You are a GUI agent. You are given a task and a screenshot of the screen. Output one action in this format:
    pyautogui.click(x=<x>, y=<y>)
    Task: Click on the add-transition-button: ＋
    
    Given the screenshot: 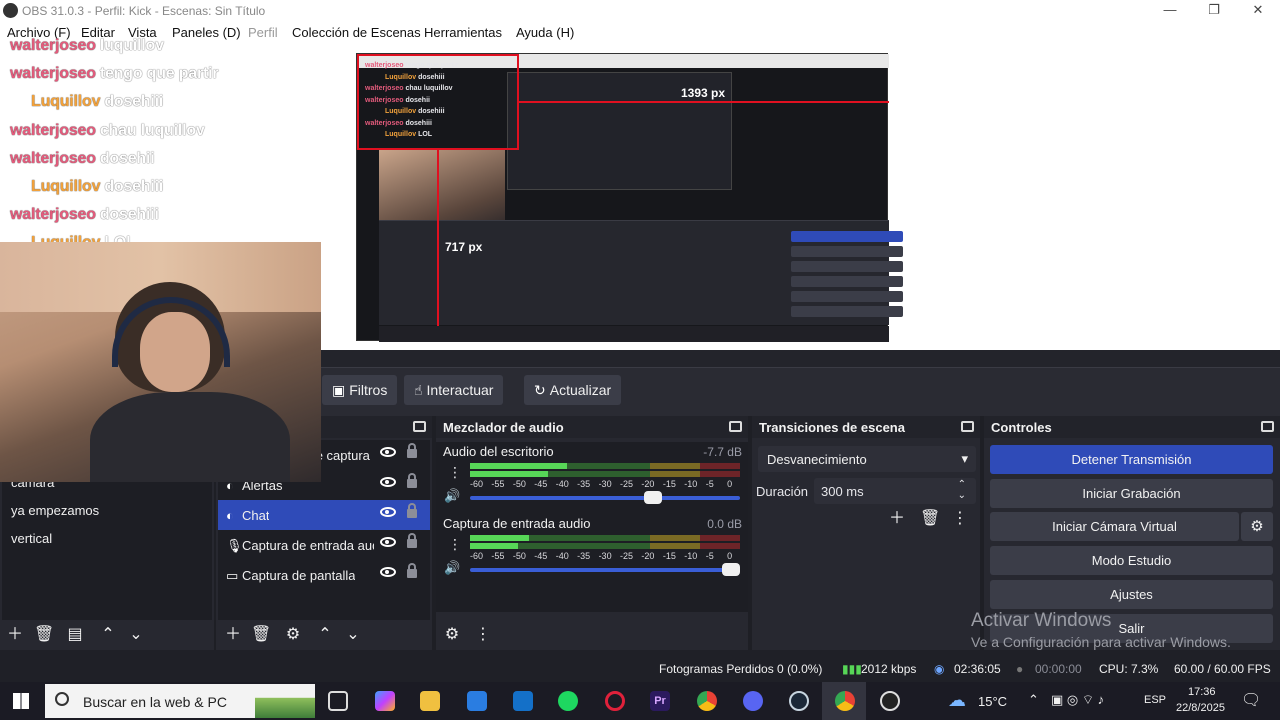 What is the action you would take?
    pyautogui.click(x=897, y=519)
    